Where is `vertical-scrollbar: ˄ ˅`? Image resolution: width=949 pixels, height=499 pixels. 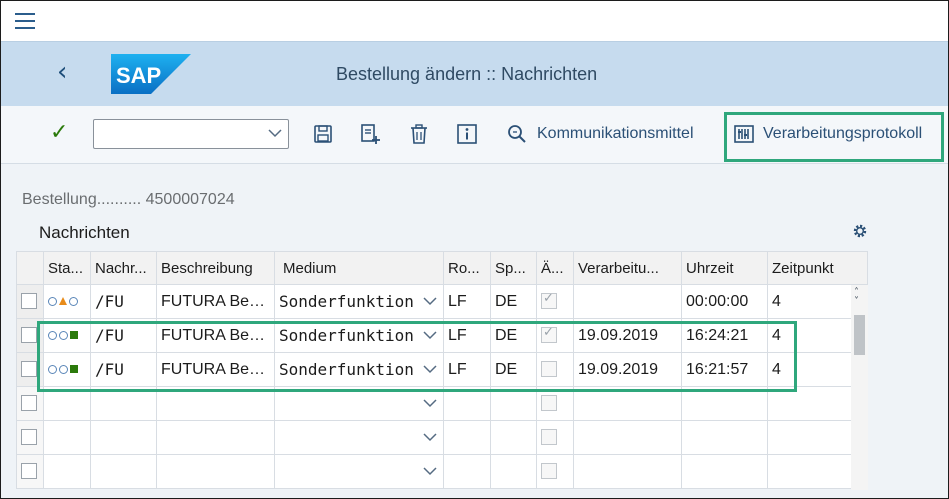
vertical-scrollbar: ˄ ˅ is located at coordinates (859, 387).